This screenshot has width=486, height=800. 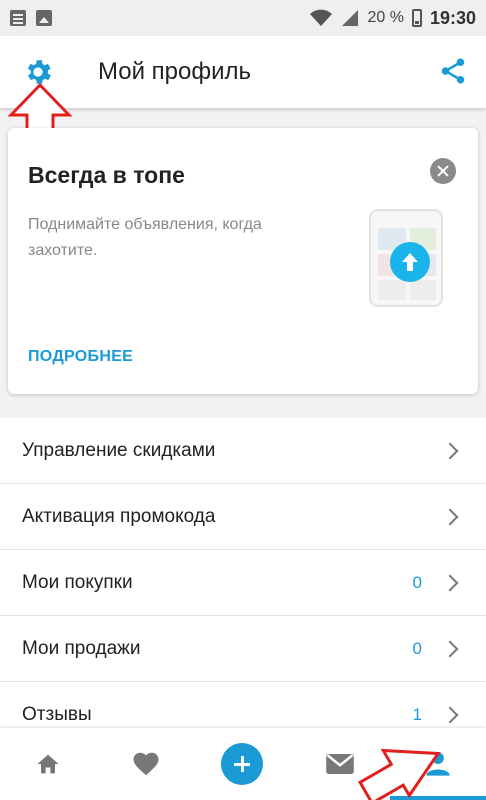 What do you see at coordinates (452, 17) in the screenshot?
I see `clock: 19:30` at bounding box center [452, 17].